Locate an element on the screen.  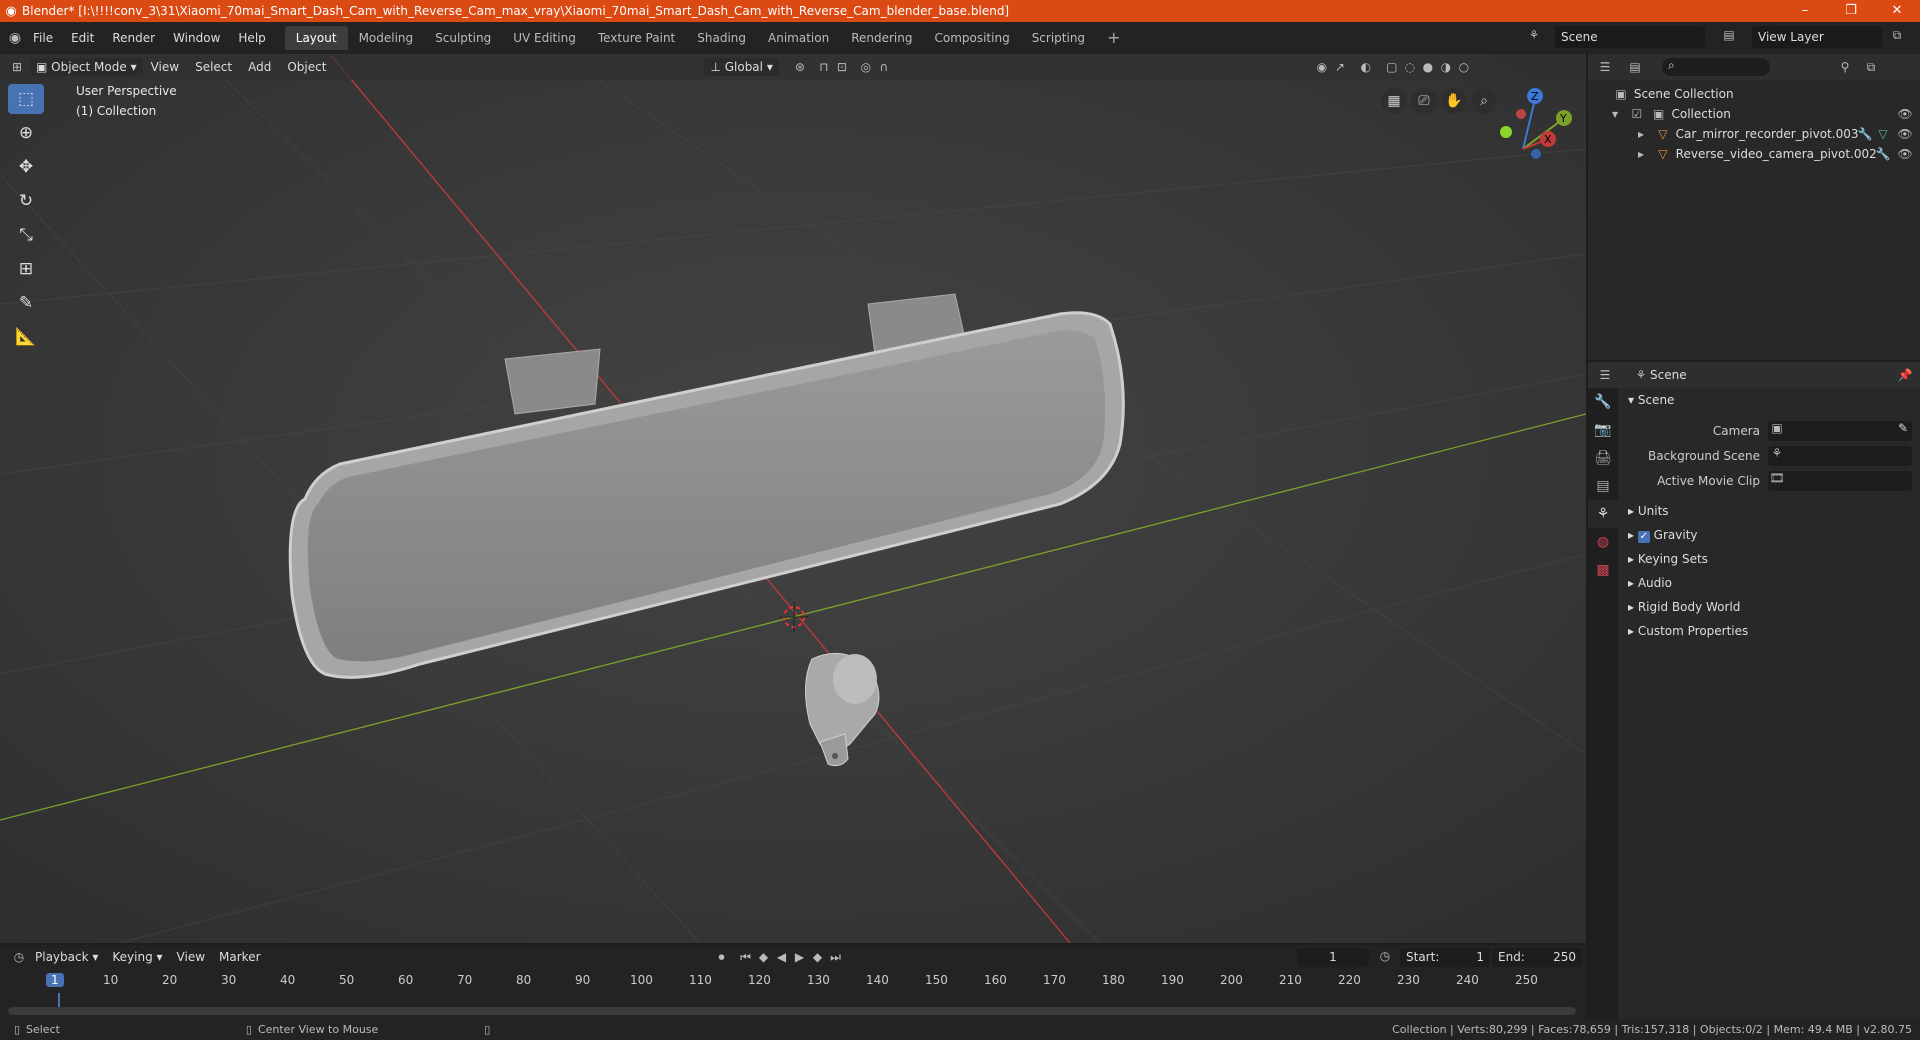
rendered-shading-icon: ○ is located at coordinates (1464, 67).